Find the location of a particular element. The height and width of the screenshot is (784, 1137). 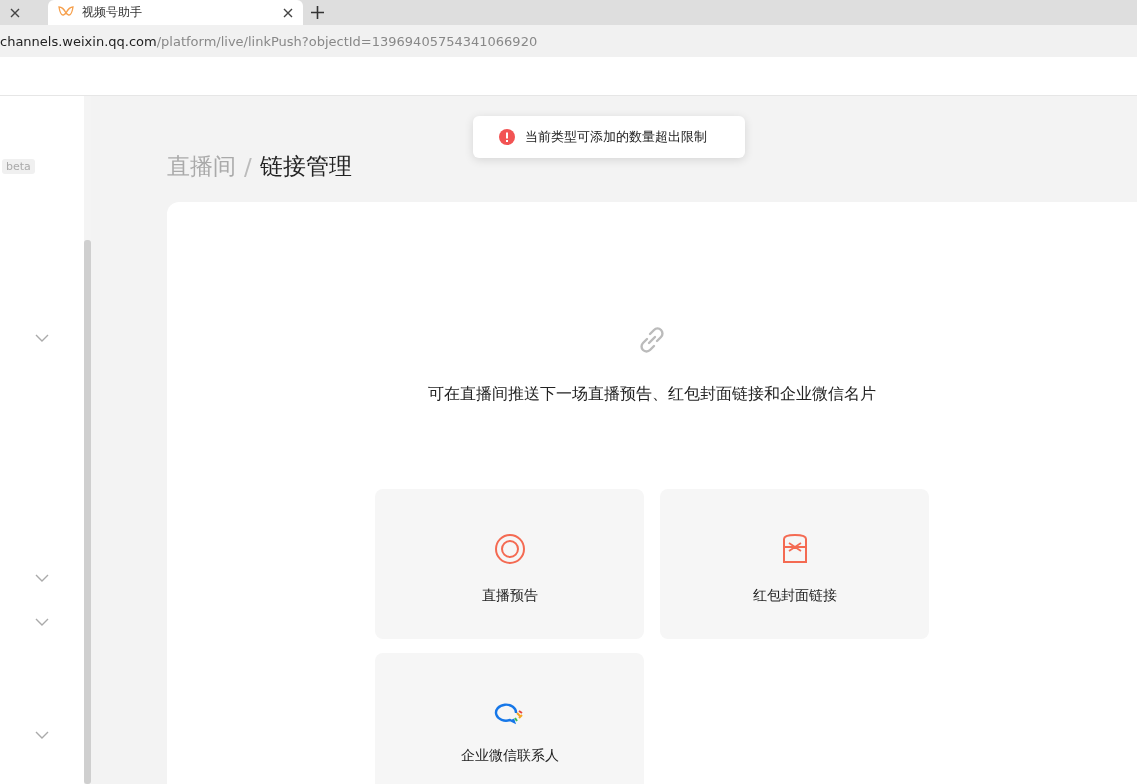

gift-envelope-icon is located at coordinates (794, 549).